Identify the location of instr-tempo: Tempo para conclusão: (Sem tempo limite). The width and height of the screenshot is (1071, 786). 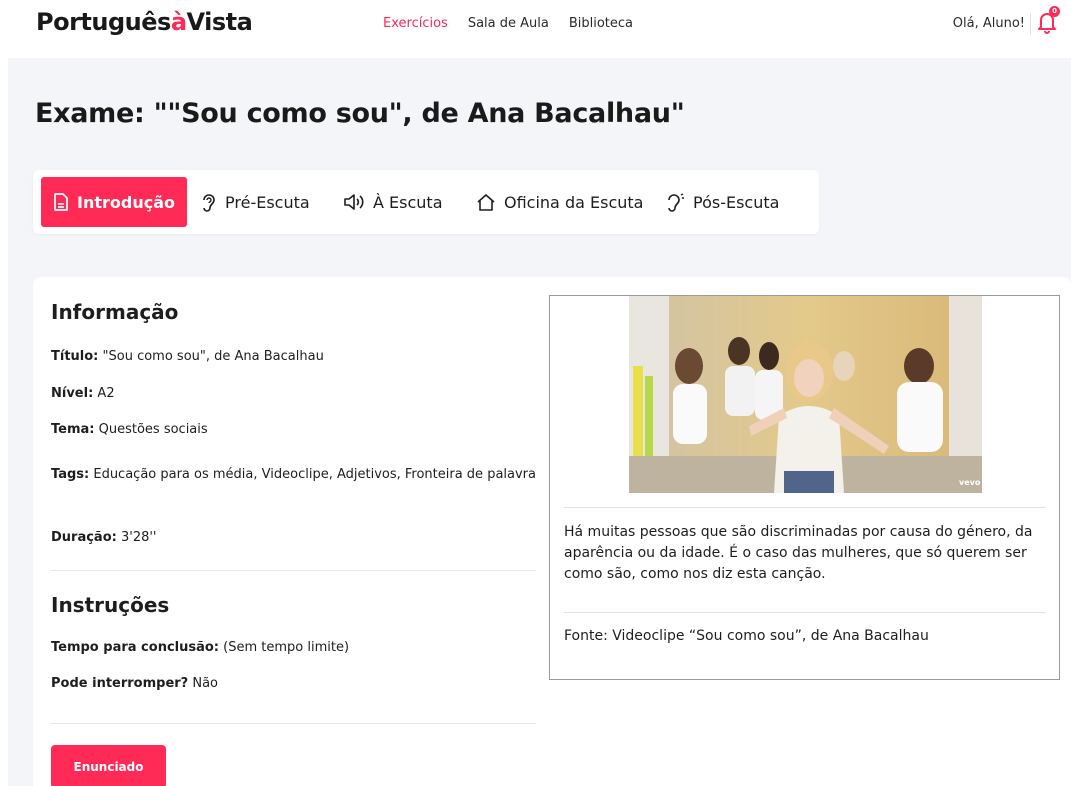
(293, 648).